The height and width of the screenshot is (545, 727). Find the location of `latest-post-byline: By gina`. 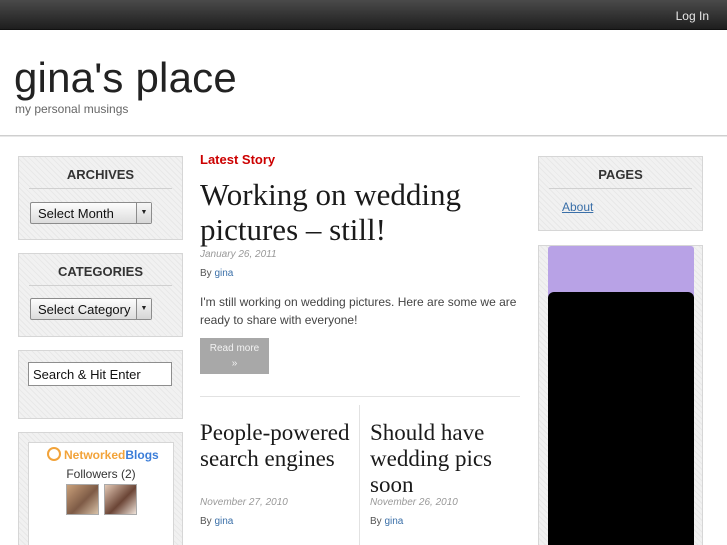

latest-post-byline: By gina is located at coordinates (217, 273).